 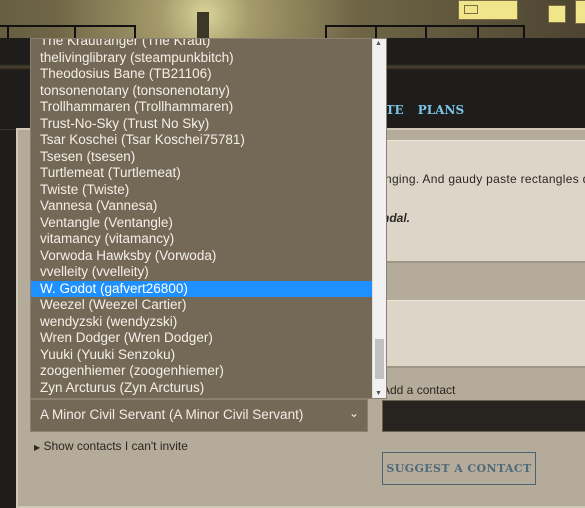 What do you see at coordinates (378, 393) in the screenshot?
I see `scroll-down-icon: ▼` at bounding box center [378, 393].